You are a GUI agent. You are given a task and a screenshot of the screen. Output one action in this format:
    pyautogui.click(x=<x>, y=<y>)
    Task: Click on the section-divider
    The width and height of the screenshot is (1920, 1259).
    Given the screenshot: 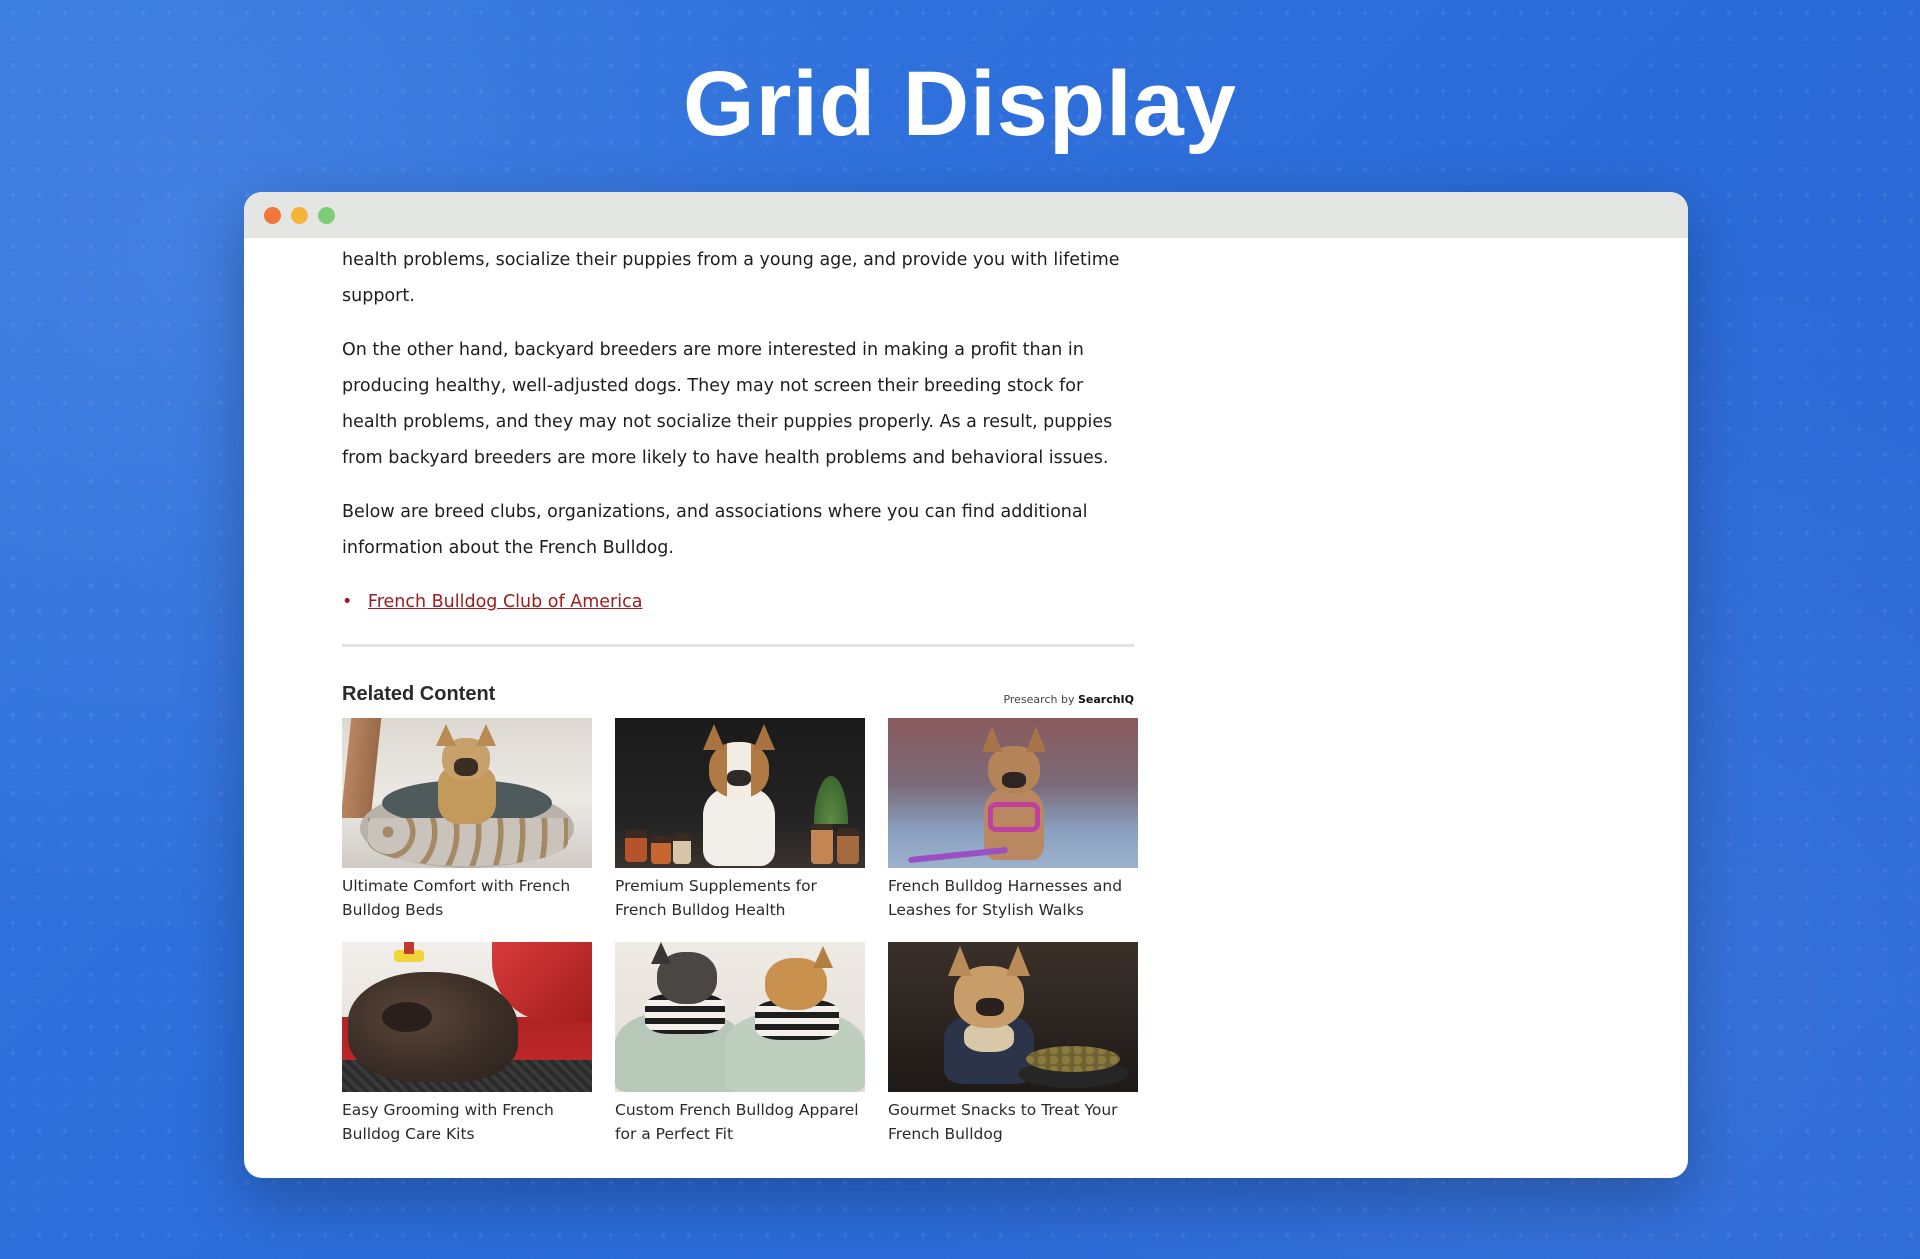 What is the action you would take?
    pyautogui.click(x=738, y=645)
    